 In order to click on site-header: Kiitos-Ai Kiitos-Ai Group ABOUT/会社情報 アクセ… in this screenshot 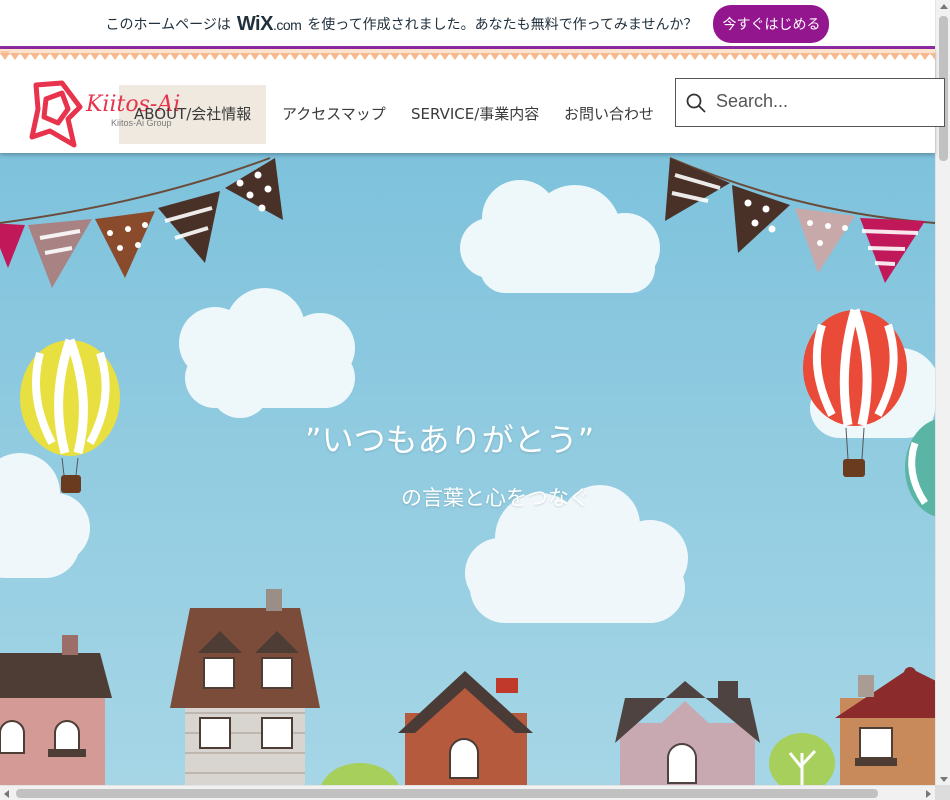, I will do `click(472, 101)`.